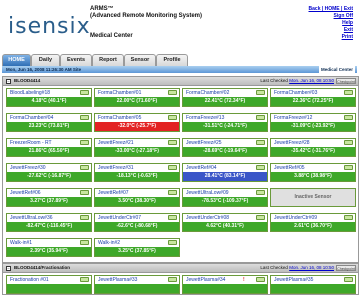 The image size is (359, 295). I want to click on sensor-name: JewettUnderCtr#09, so click(313, 218).